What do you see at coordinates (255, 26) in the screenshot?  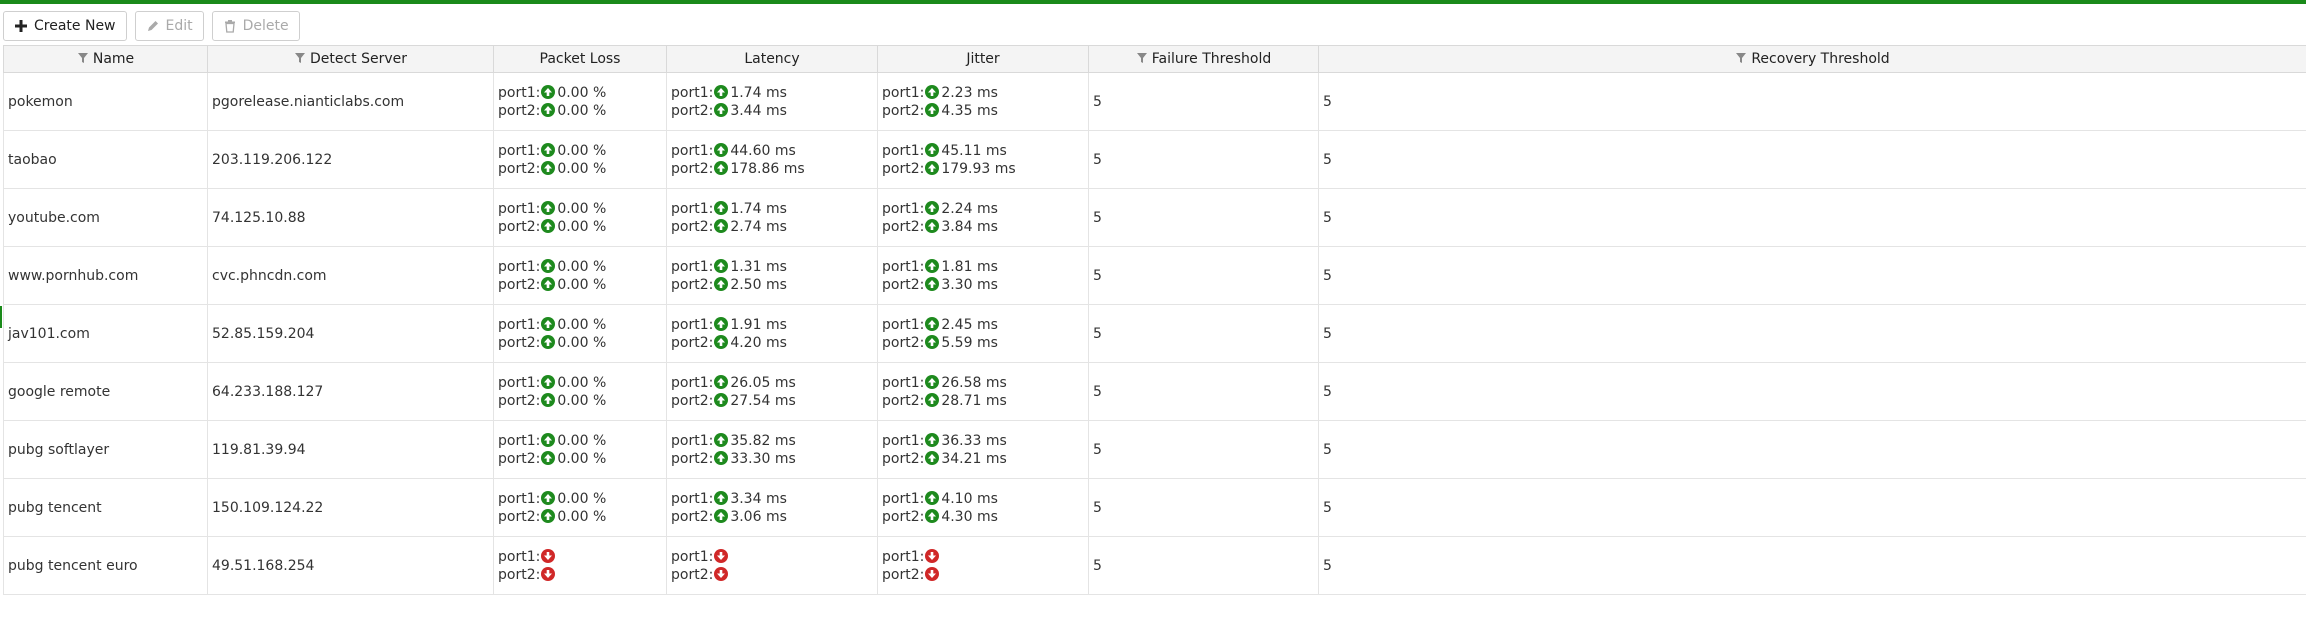 I see `delete-button: Delete` at bounding box center [255, 26].